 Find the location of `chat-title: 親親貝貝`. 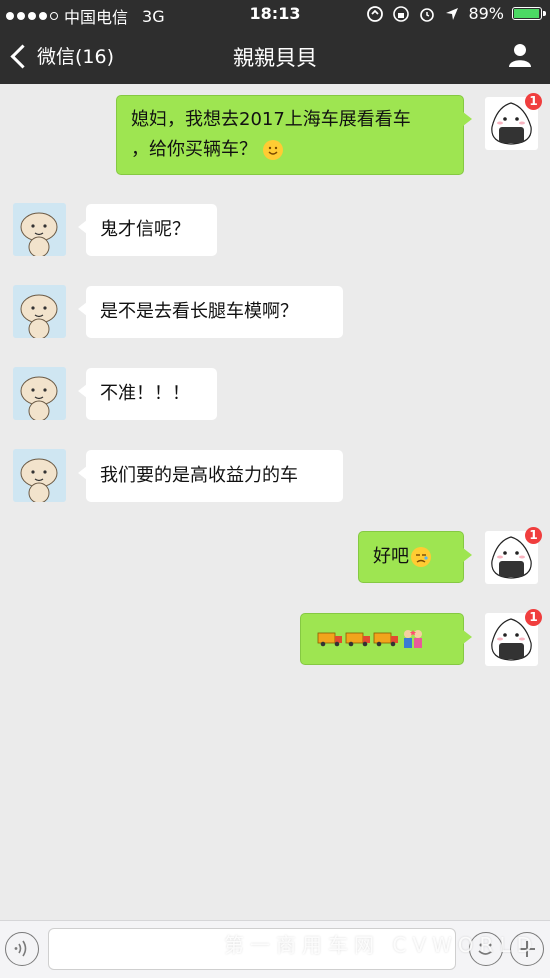

chat-title: 親親貝貝 is located at coordinates (275, 58).